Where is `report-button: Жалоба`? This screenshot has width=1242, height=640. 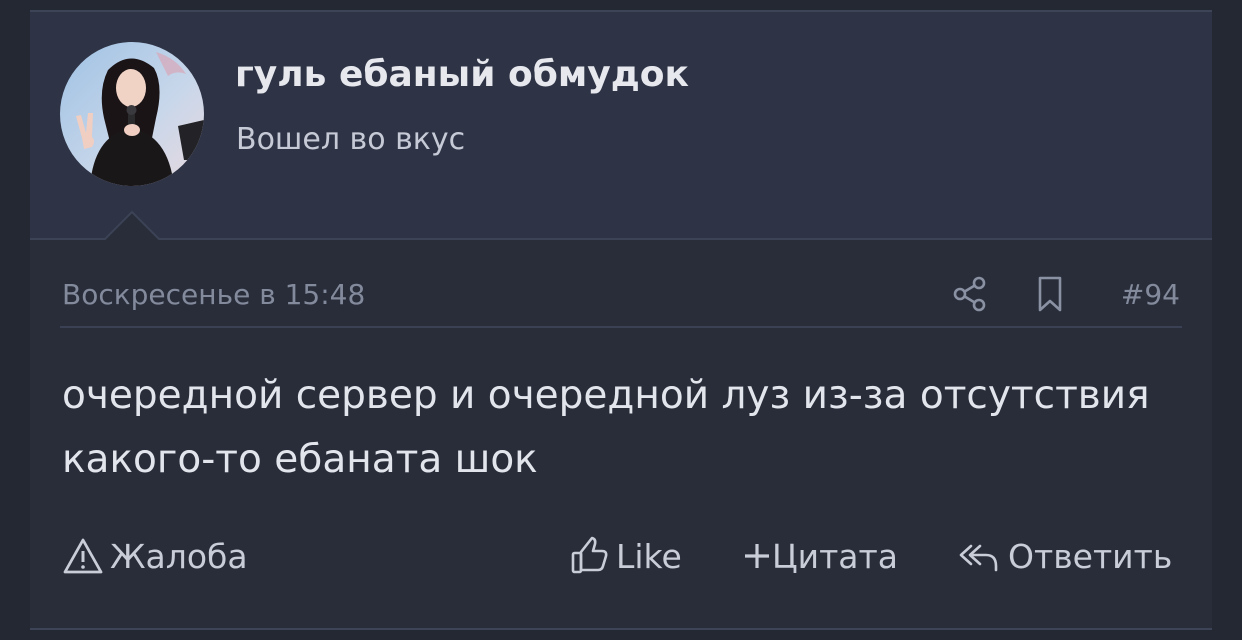 report-button: Жалоба is located at coordinates (155, 556).